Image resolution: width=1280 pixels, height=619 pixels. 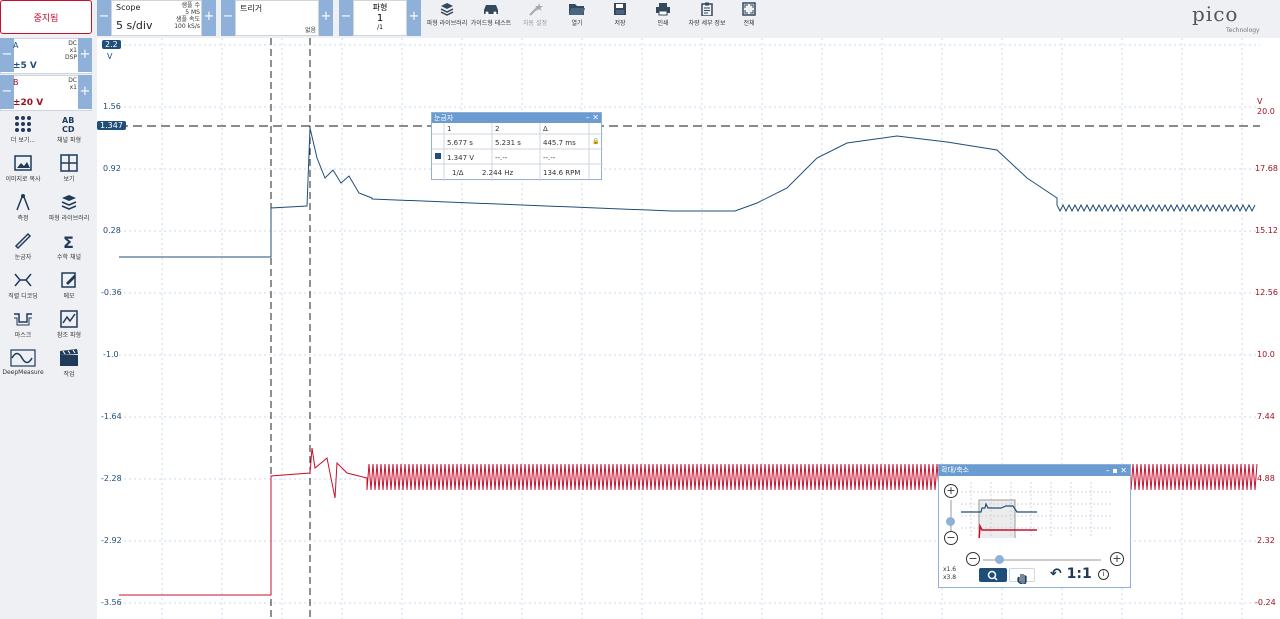 I want to click on vertical-zoom-slider, so click(x=951, y=516).